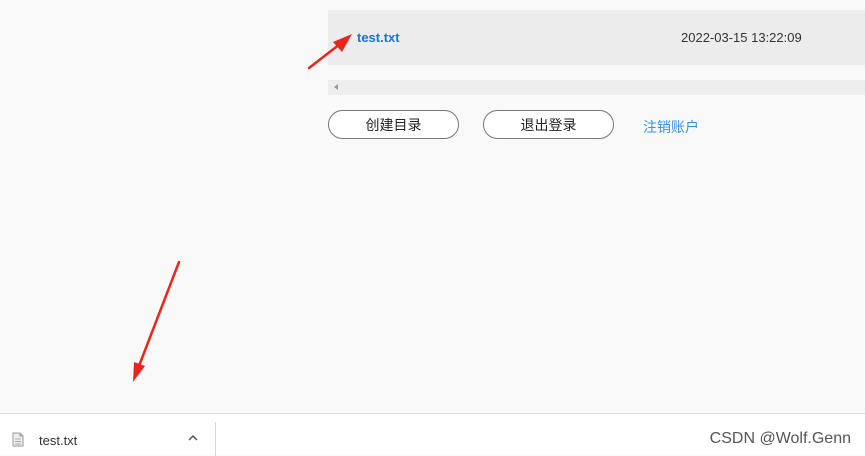 The width and height of the screenshot is (865, 456). Describe the element at coordinates (193, 437) in the screenshot. I see `chevron-up-icon` at that location.